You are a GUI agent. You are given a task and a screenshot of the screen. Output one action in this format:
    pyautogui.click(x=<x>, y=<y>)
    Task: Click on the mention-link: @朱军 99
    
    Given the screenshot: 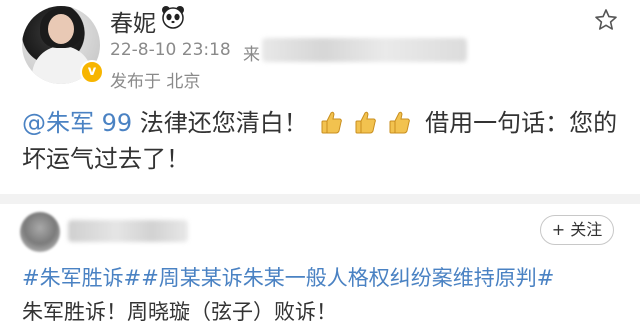 What is the action you would take?
    pyautogui.click(x=77, y=123)
    